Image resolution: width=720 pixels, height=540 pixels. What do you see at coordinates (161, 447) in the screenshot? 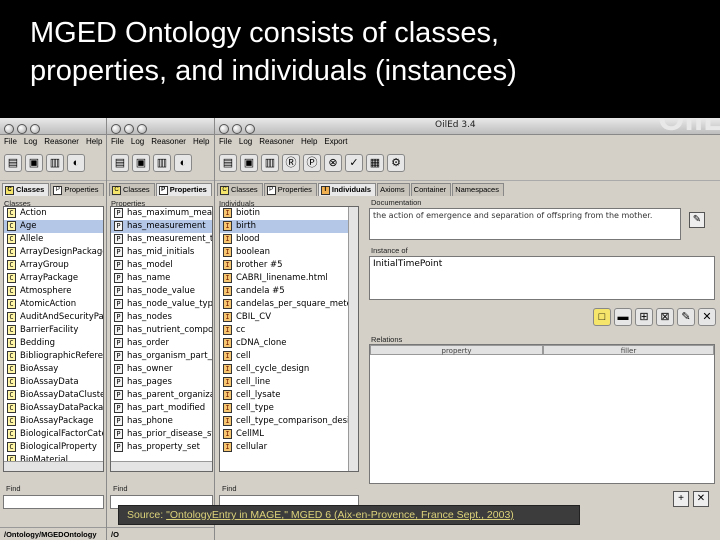
I see `list-item: Phas_property_set` at bounding box center [161, 447].